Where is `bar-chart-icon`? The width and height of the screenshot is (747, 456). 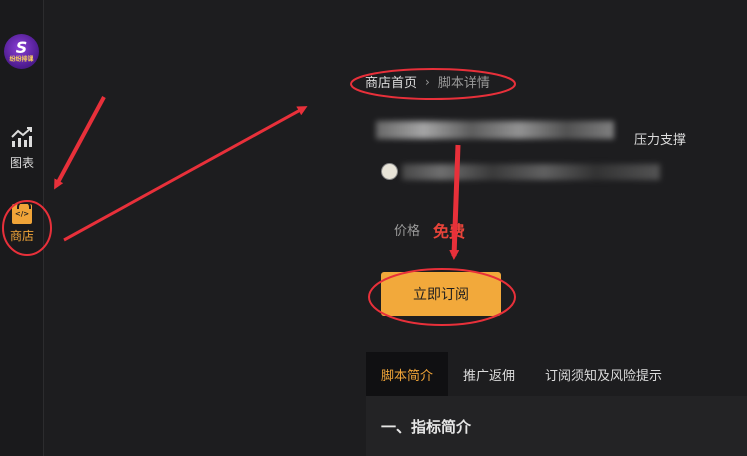
bar-chart-icon is located at coordinates (21, 137).